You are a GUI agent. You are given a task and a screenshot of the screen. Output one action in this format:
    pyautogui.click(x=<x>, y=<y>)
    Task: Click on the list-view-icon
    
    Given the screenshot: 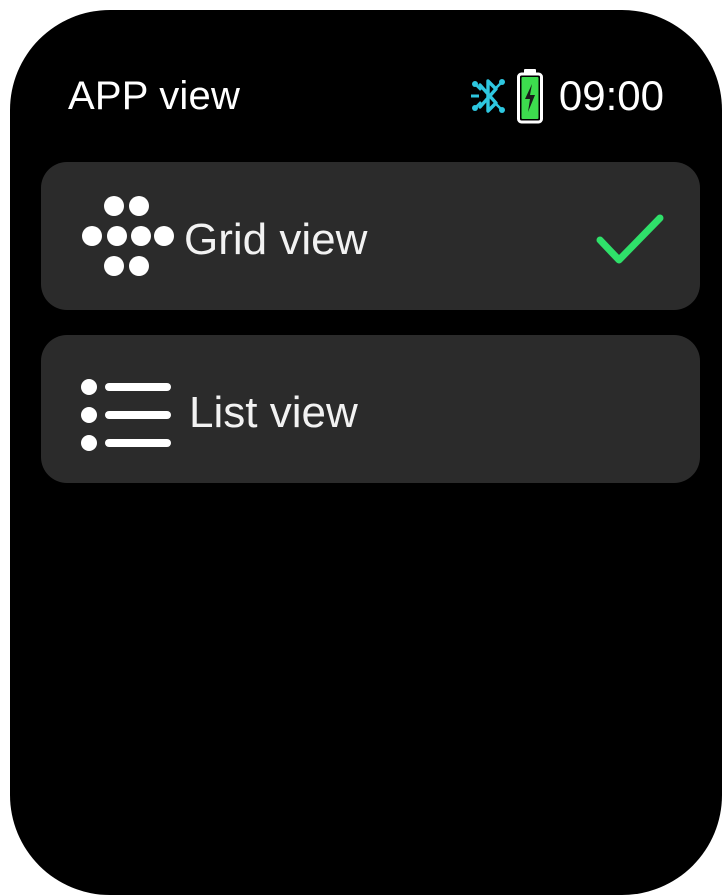 What is the action you would take?
    pyautogui.click(x=126, y=415)
    